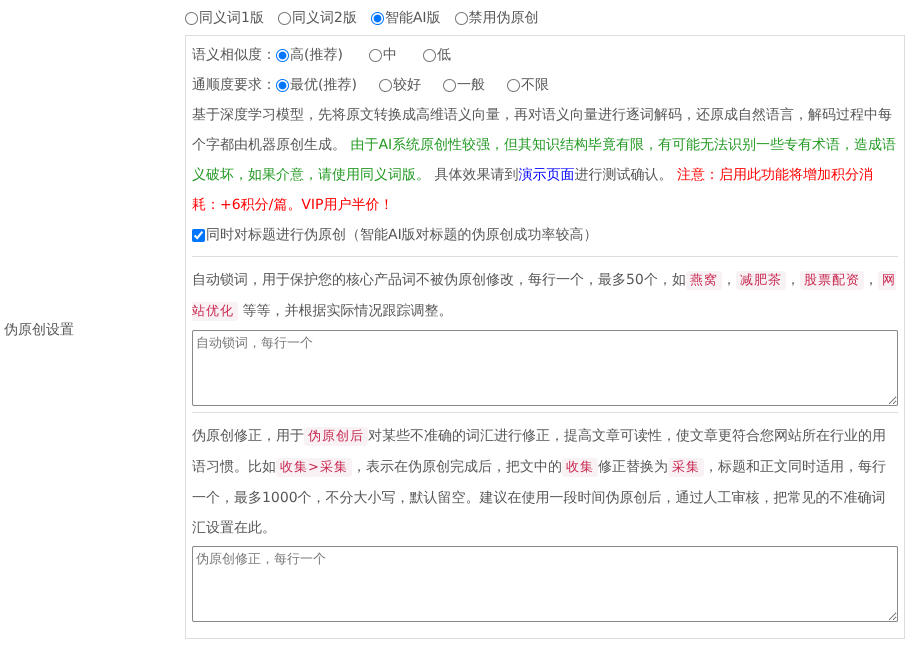  What do you see at coordinates (545, 368) in the screenshot?
I see `lock-words-field: 自动锁词，每行一个` at bounding box center [545, 368].